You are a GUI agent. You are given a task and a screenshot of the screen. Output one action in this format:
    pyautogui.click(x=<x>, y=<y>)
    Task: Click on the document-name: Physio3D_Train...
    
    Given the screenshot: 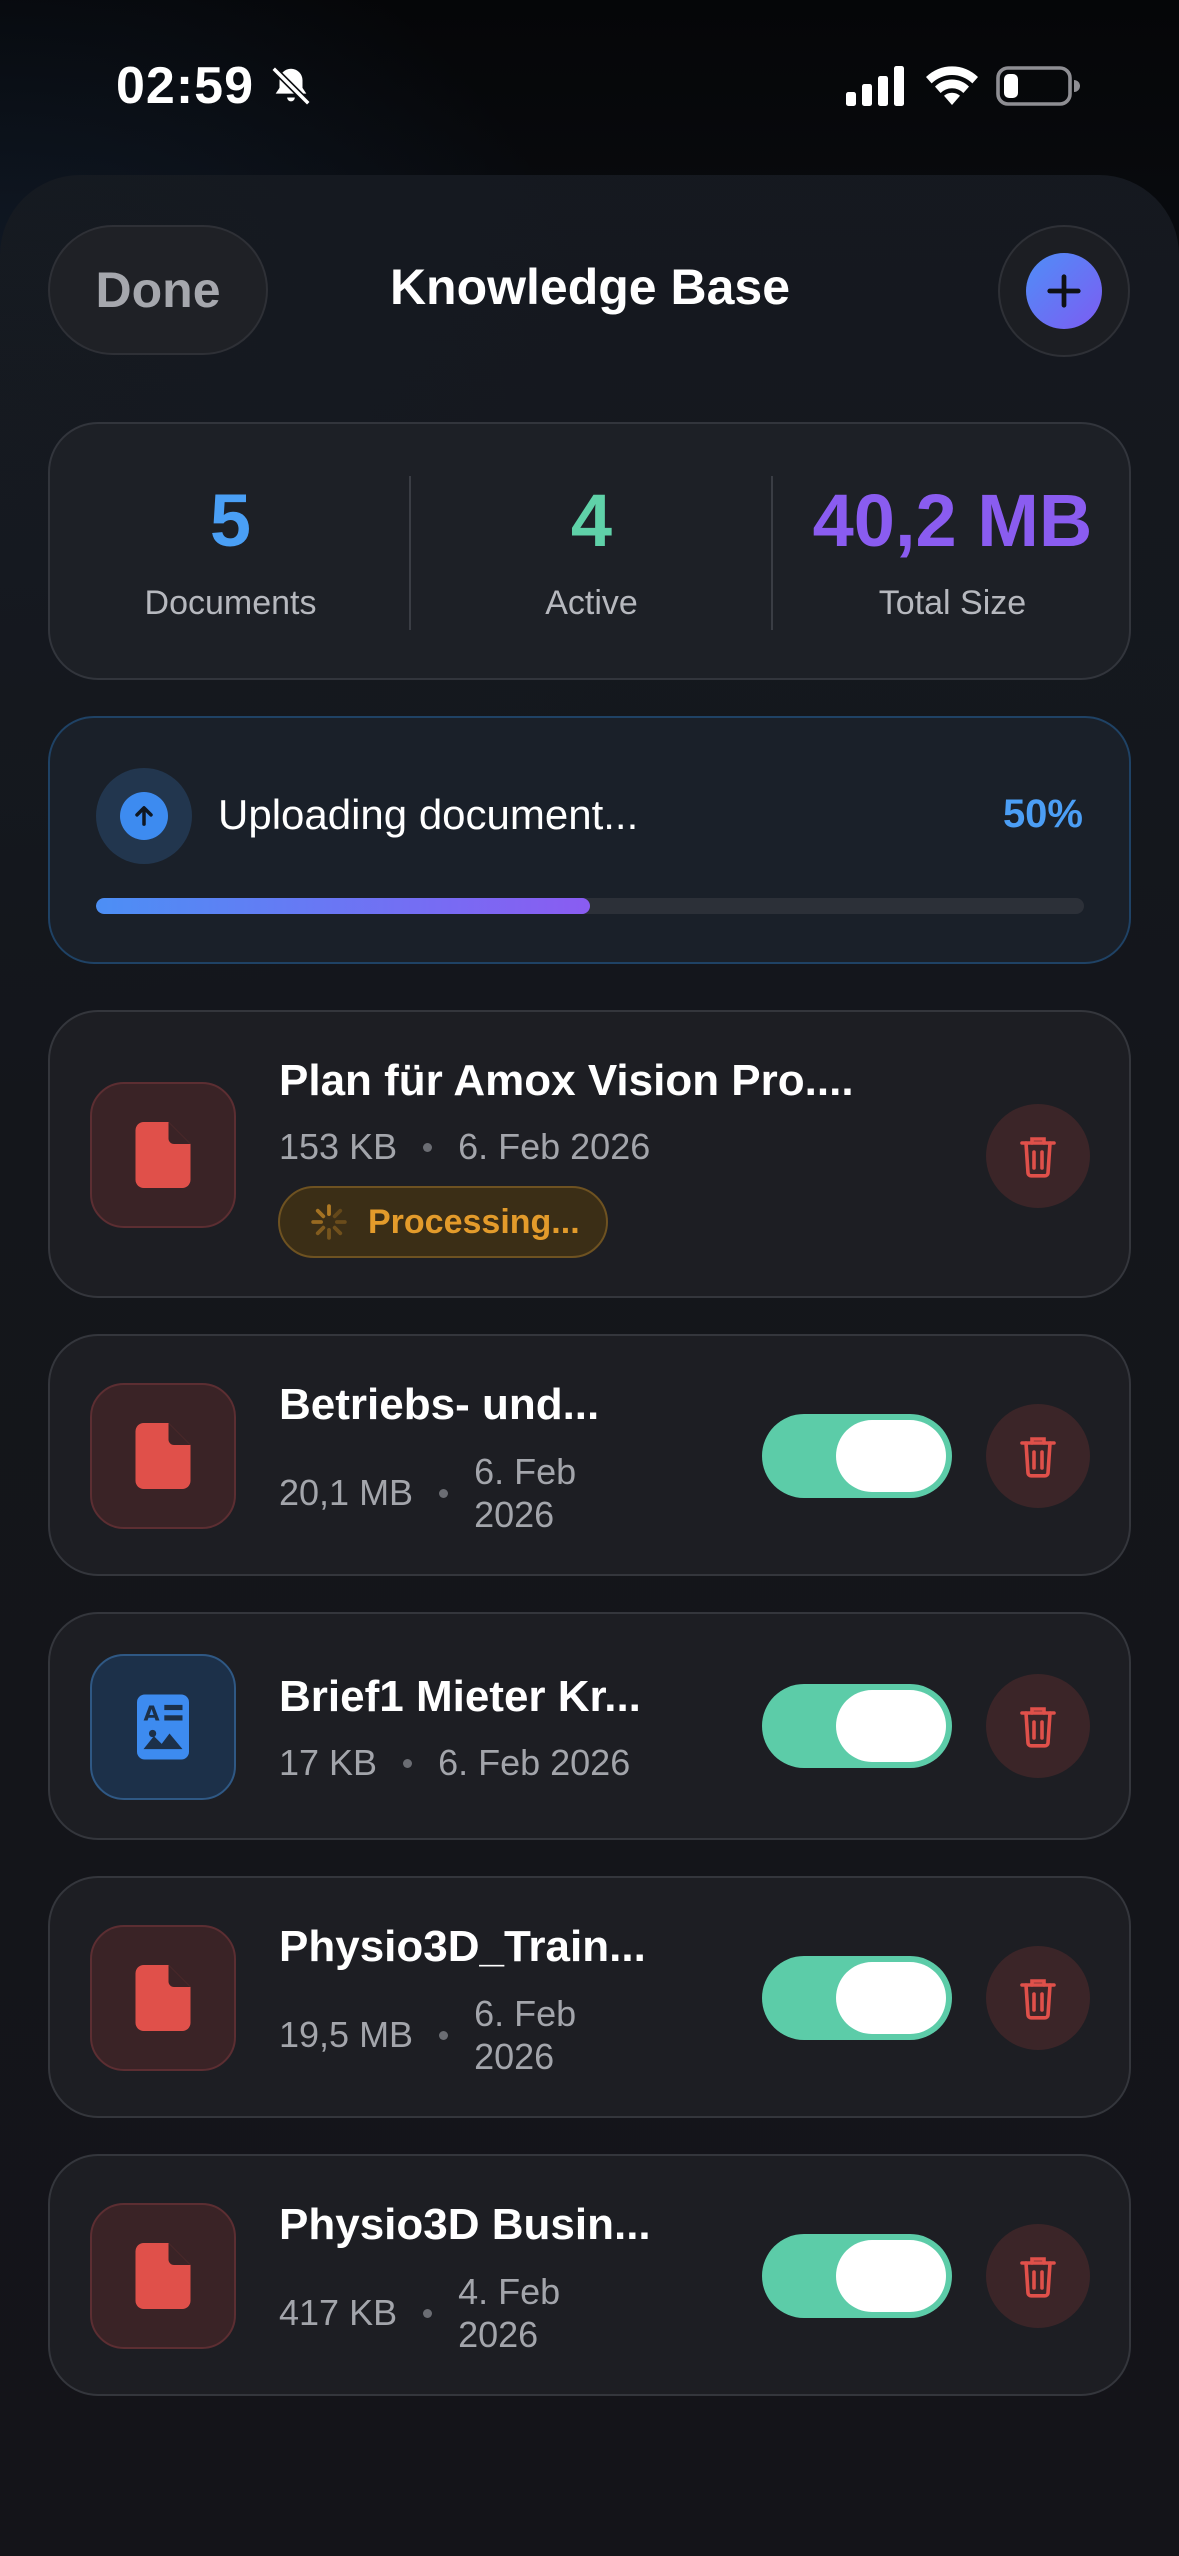 What is the action you would take?
    pyautogui.click(x=462, y=1946)
    